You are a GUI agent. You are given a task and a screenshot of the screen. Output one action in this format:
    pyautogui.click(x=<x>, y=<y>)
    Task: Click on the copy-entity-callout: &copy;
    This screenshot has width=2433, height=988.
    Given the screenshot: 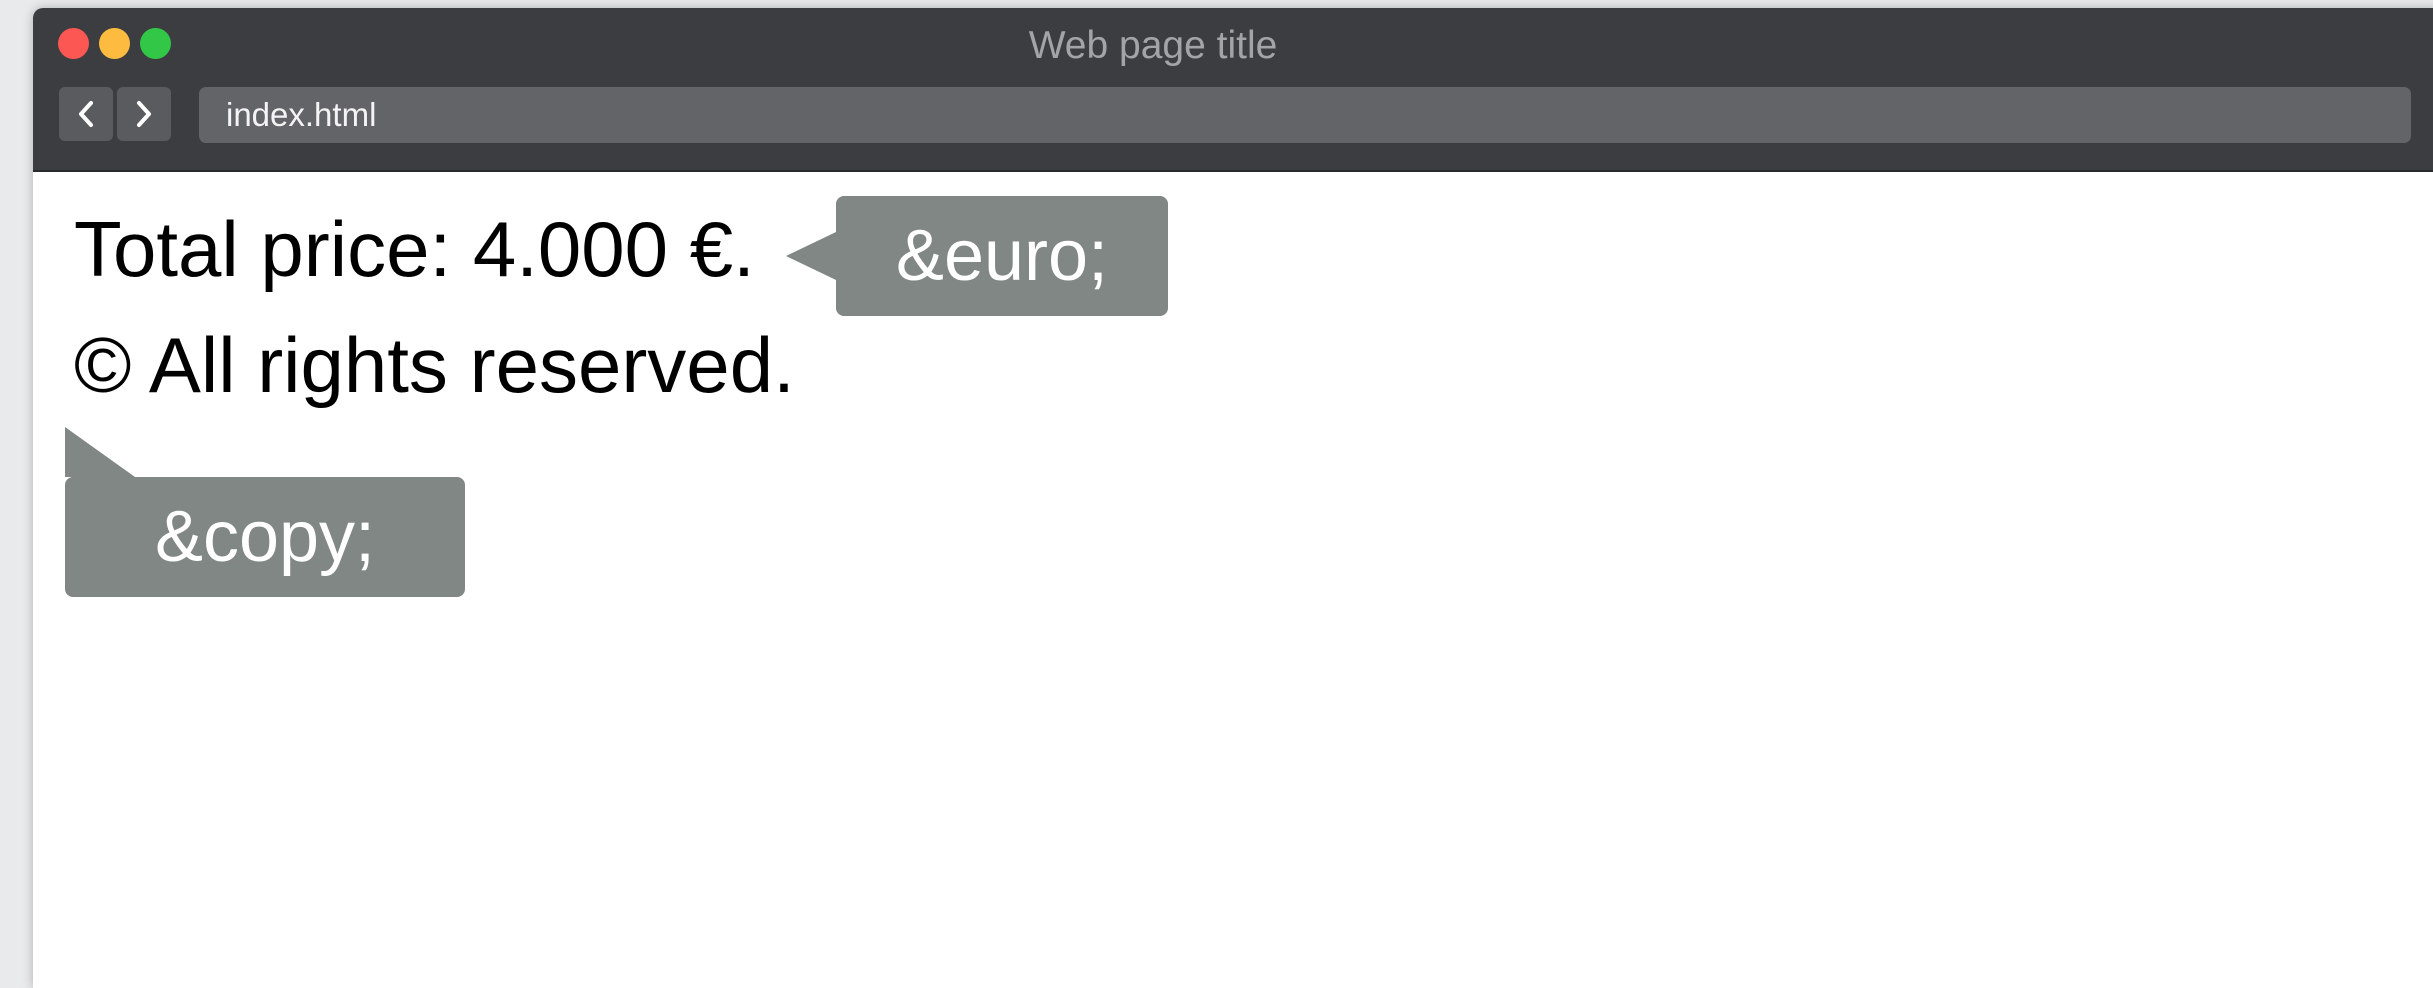 What is the action you would take?
    pyautogui.click(x=265, y=512)
    